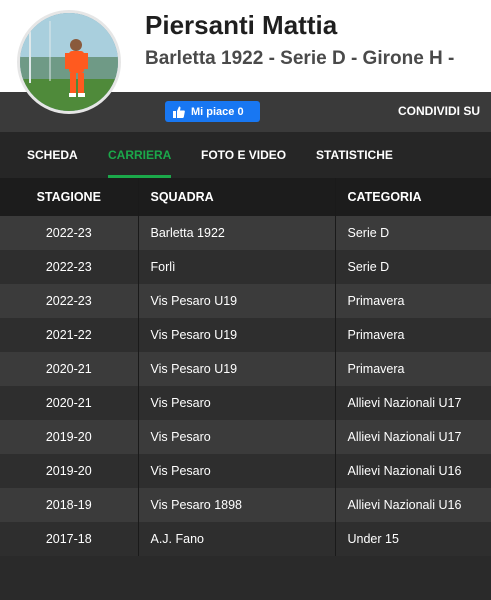 Image resolution: width=491 pixels, height=600 pixels. I want to click on facebook-like-button: Mi piace 0, so click(212, 111).